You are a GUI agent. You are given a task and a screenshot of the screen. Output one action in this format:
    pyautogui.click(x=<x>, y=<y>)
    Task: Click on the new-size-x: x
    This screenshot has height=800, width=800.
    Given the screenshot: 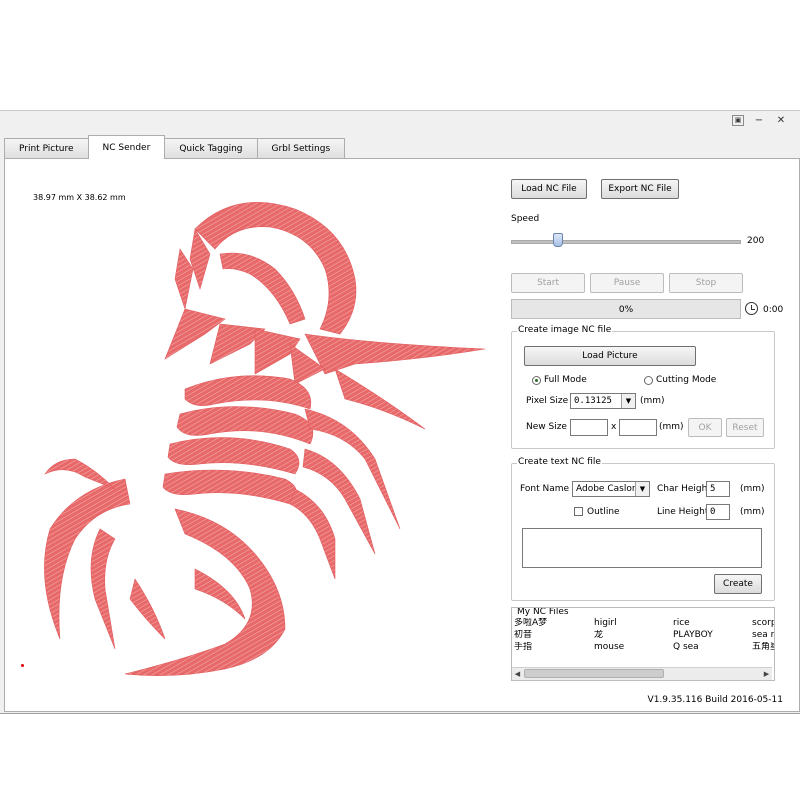 What is the action you would take?
    pyautogui.click(x=614, y=427)
    